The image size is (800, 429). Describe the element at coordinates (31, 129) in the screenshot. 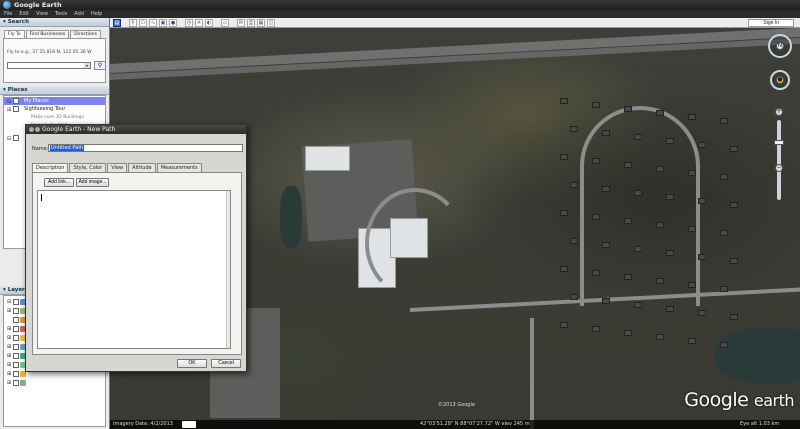

I see `close-icon` at that location.